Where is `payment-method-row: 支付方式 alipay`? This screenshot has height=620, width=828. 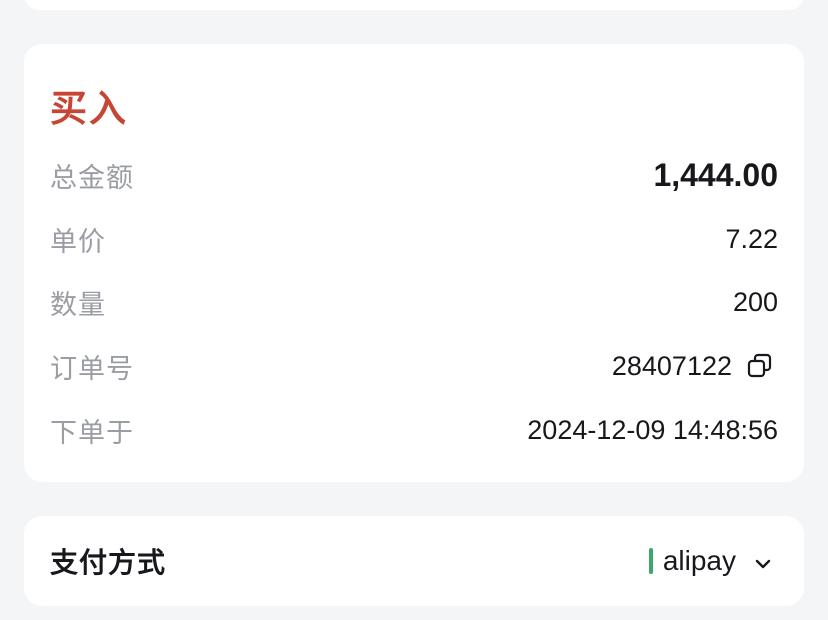 payment-method-row: 支付方式 alipay is located at coordinates (414, 561).